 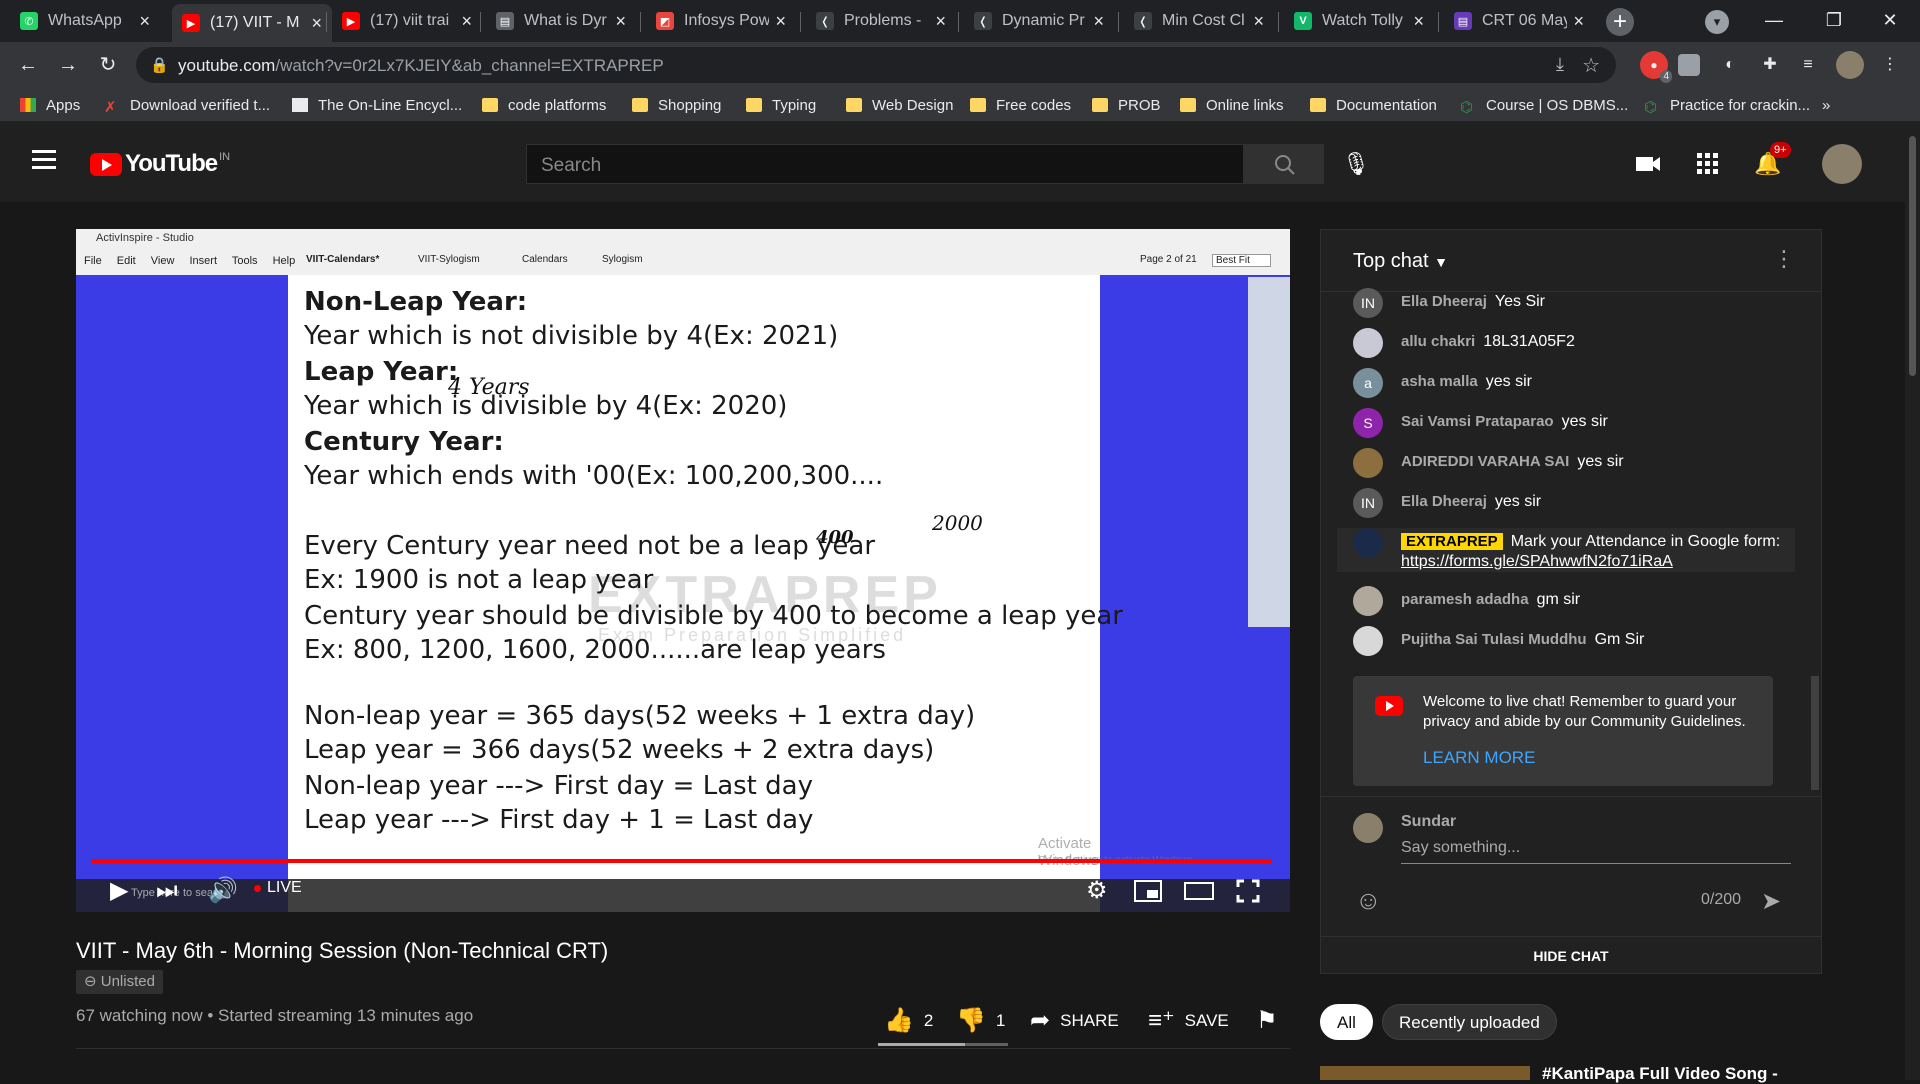 I want to click on chip-recently-uploaded: Recently uploaded, so click(x=1469, y=1022).